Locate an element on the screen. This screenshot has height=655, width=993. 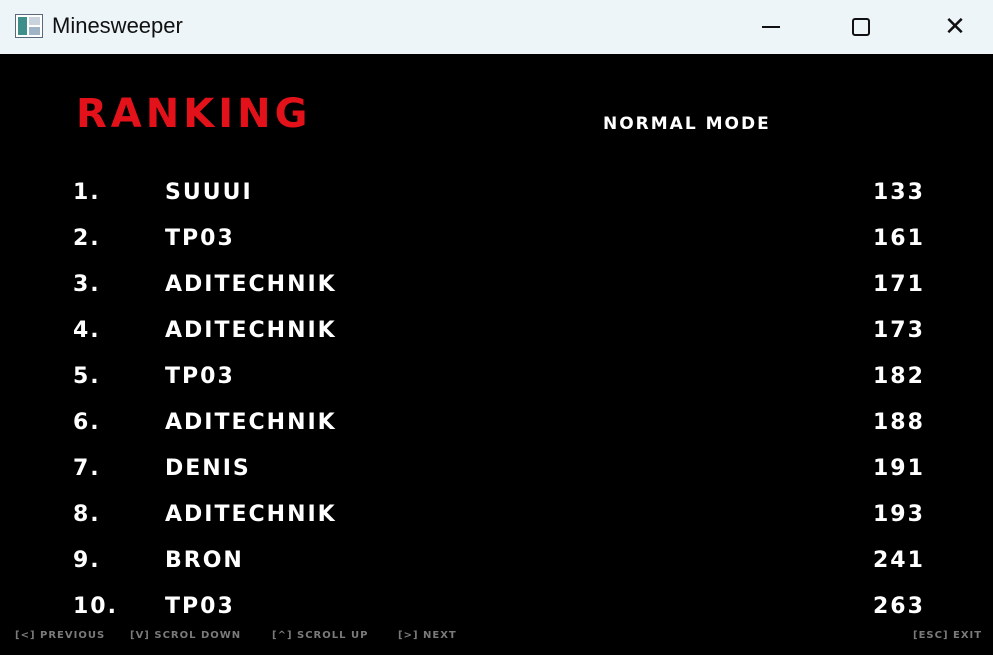
rank-number: 6. is located at coordinates (87, 422).